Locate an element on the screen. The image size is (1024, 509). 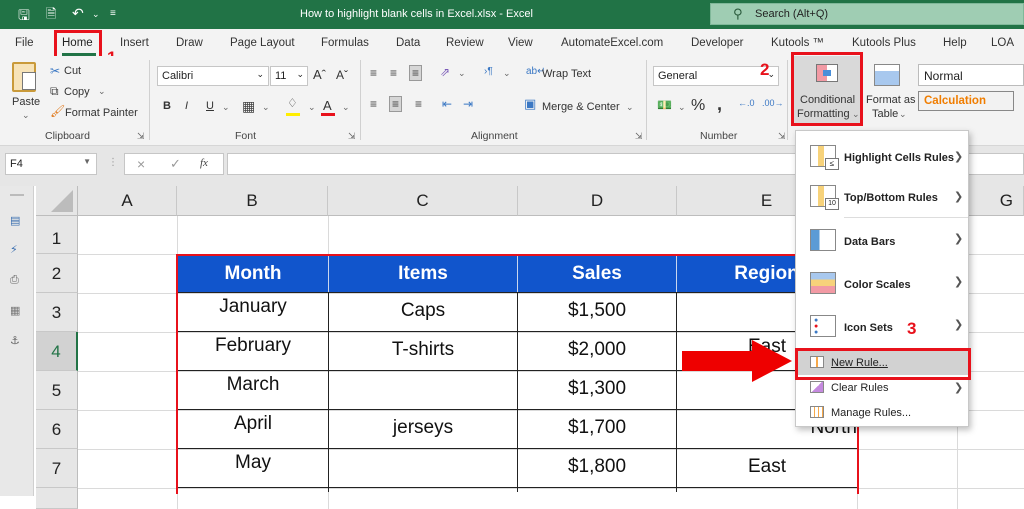
insert-function-icon: fx is located at coordinates (204, 163).